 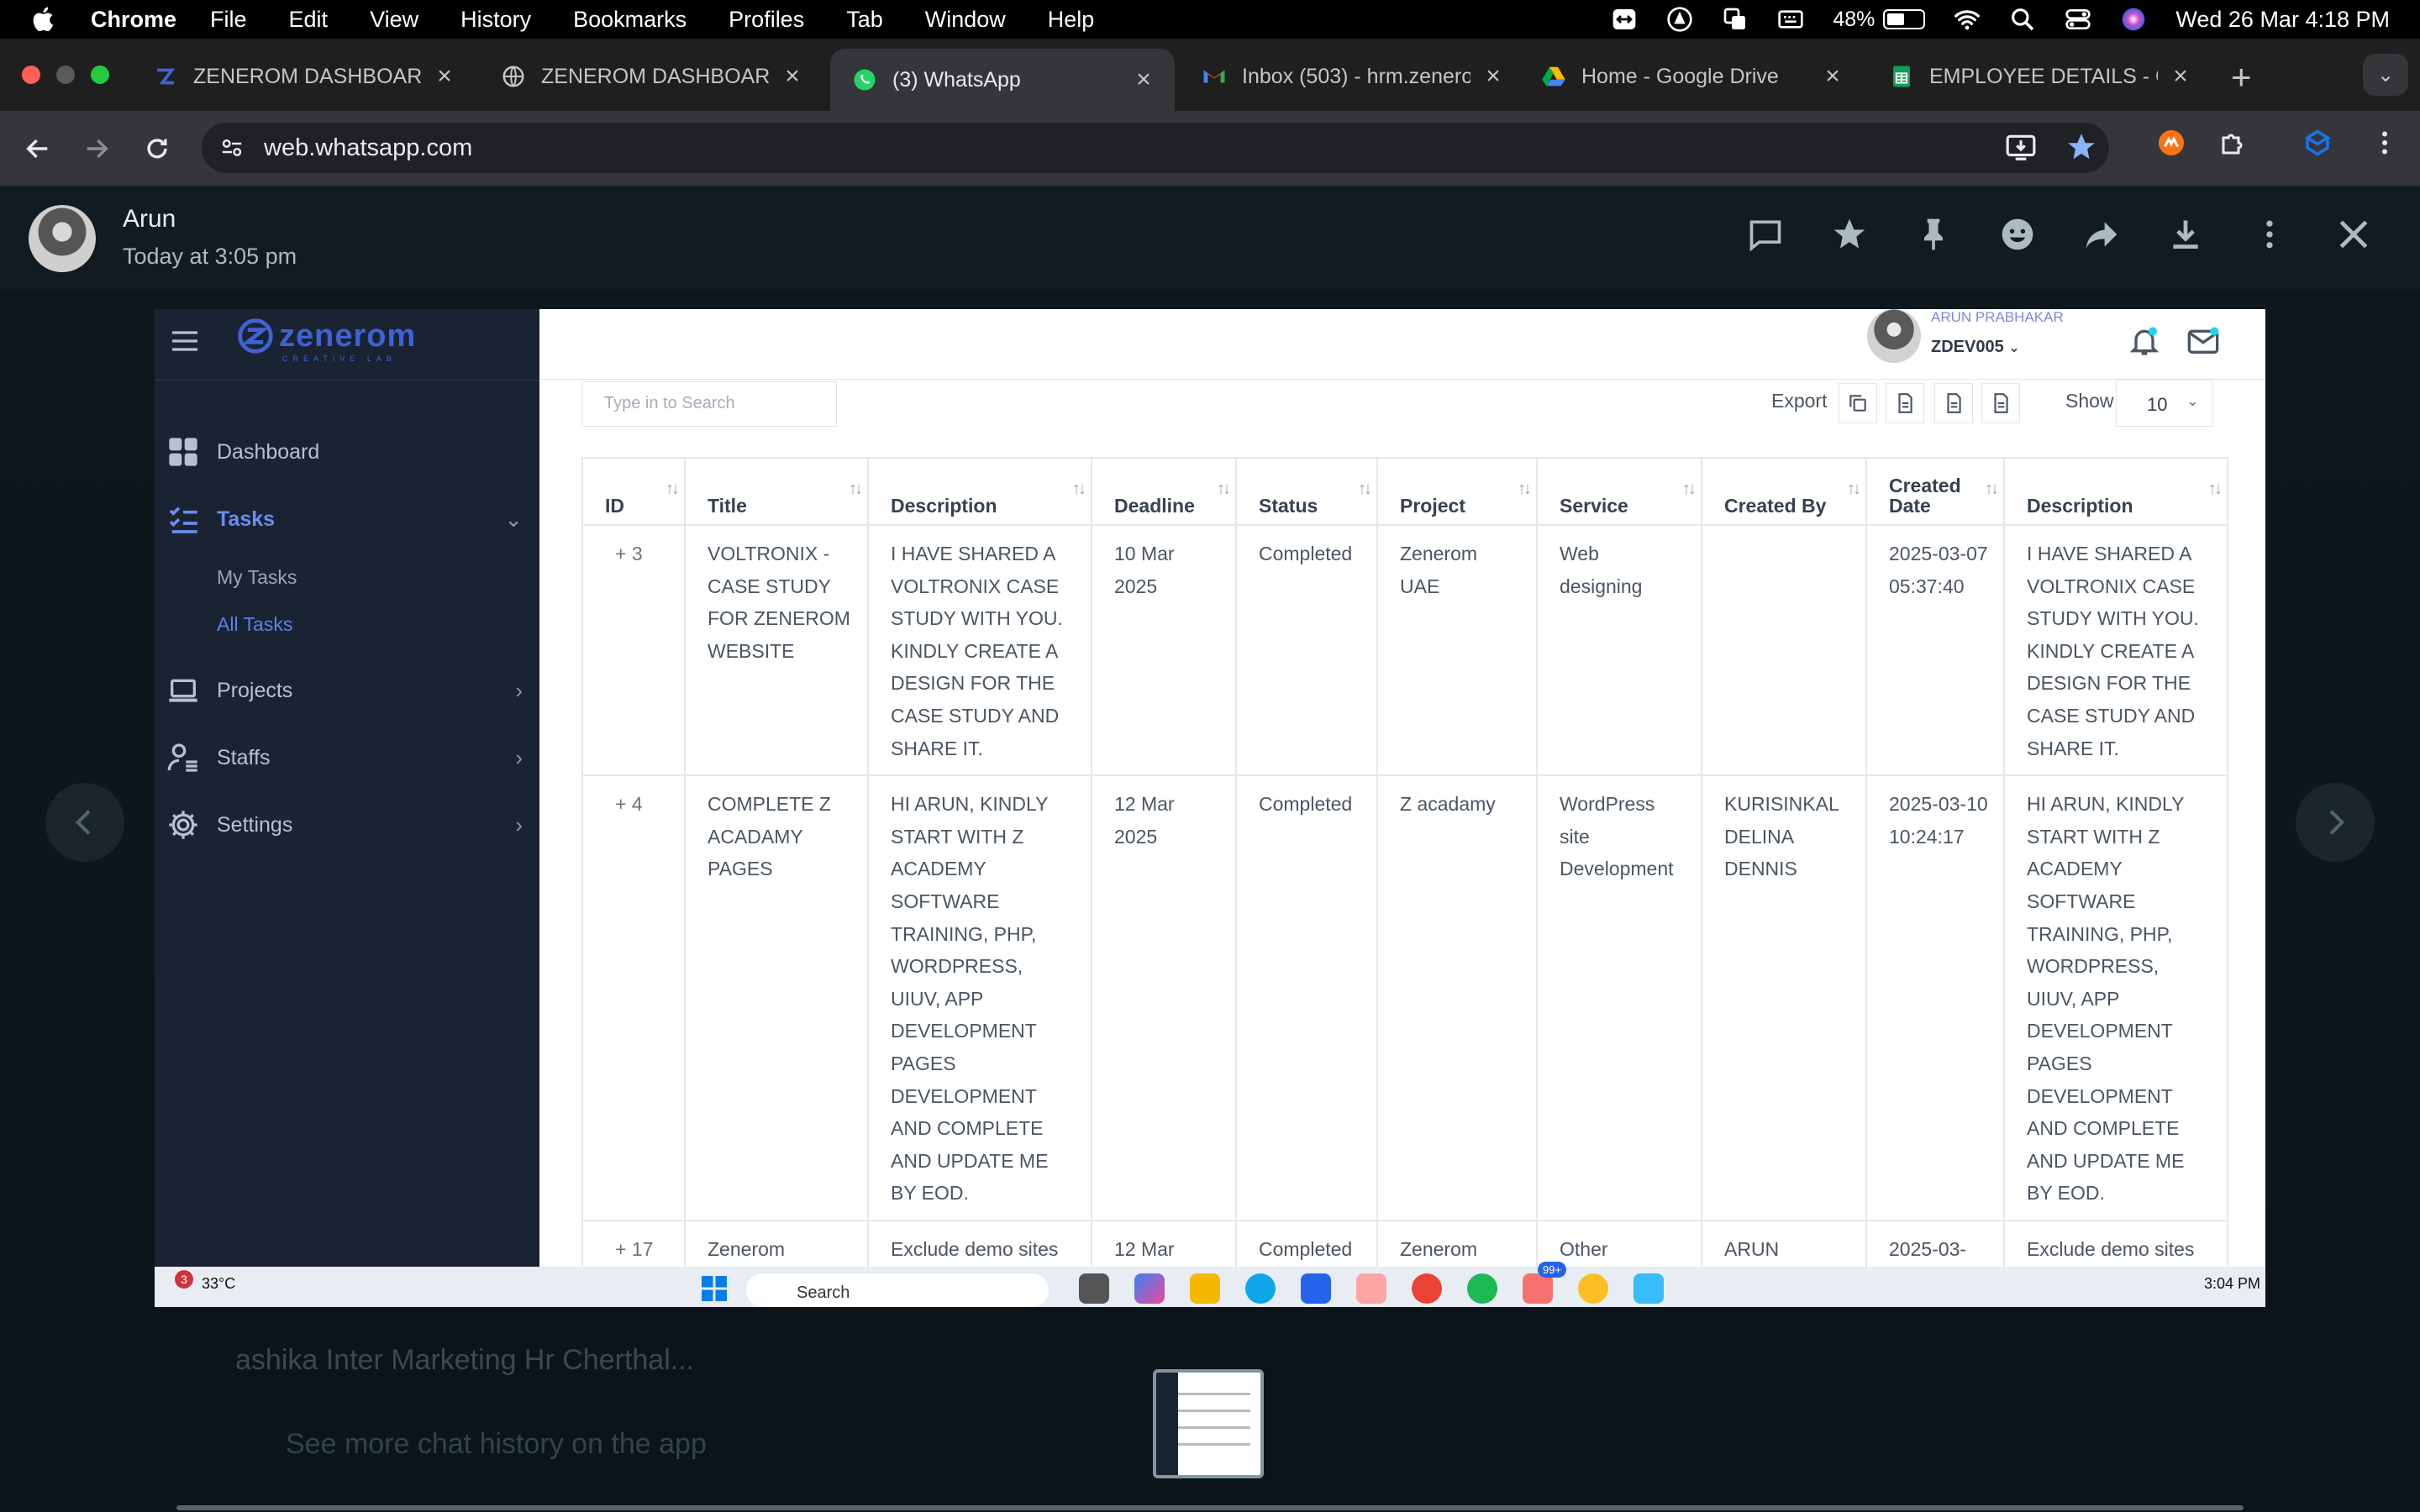 What do you see at coordinates (1538, 1288) in the screenshot?
I see `chrome-profile-icon` at bounding box center [1538, 1288].